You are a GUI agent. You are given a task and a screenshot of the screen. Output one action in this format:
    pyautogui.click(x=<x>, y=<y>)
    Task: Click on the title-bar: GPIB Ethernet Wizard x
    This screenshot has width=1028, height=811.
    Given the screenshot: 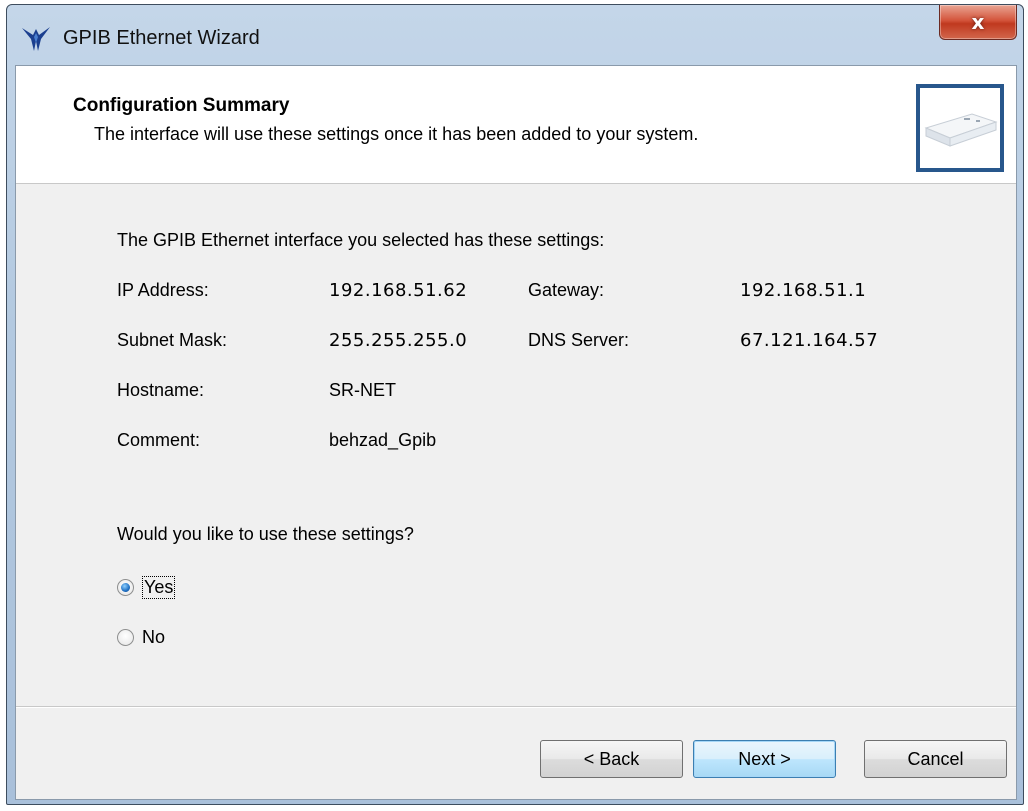 What is the action you would take?
    pyautogui.click(x=515, y=36)
    